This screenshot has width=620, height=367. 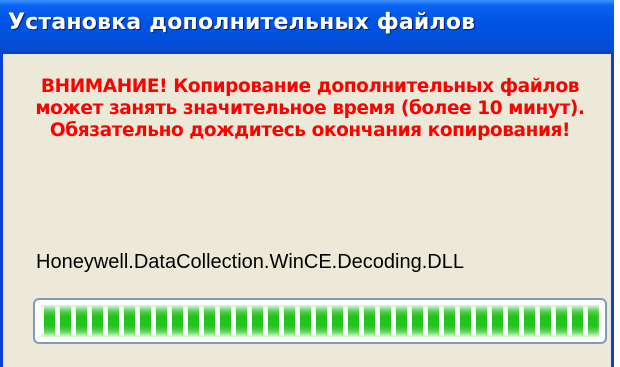 I want to click on title-bar: Установка дополнительных файлов, so click(x=307, y=27).